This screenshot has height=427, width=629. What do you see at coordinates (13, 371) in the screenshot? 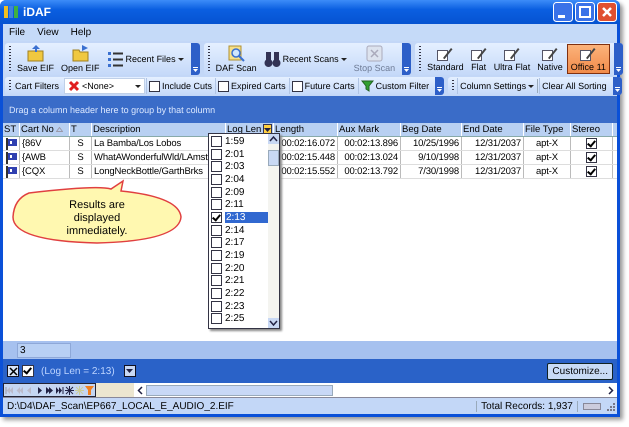
I see `clear-filter-button` at bounding box center [13, 371].